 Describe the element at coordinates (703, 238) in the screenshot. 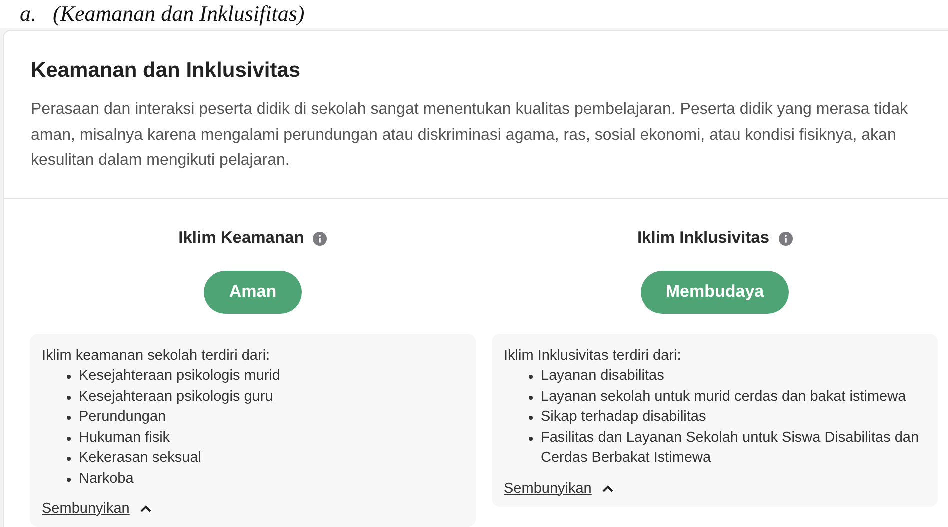

I see `indicator-title: Iklim Inklusivitas` at that location.